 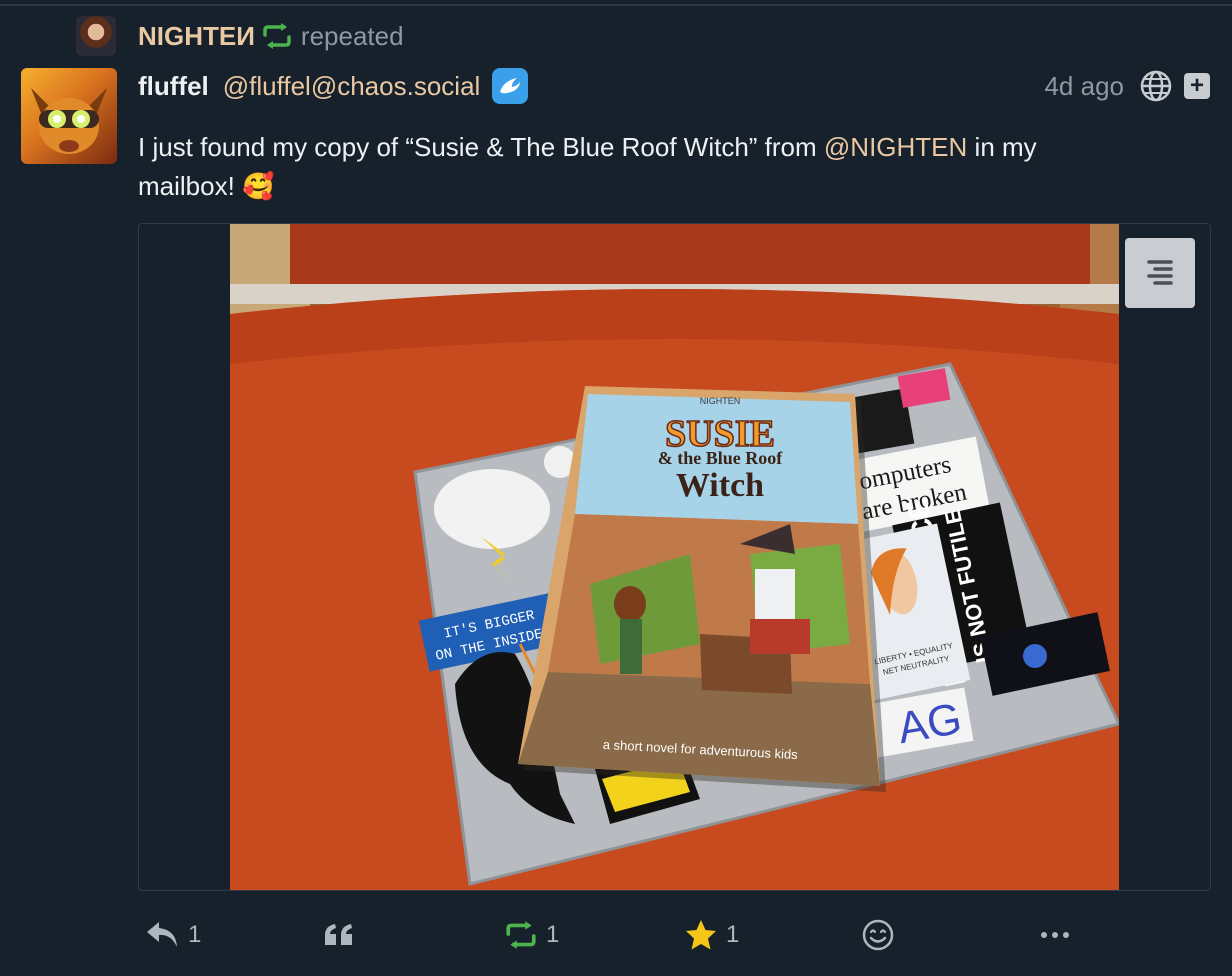 I want to click on plus-icon: +, so click(x=1197, y=86).